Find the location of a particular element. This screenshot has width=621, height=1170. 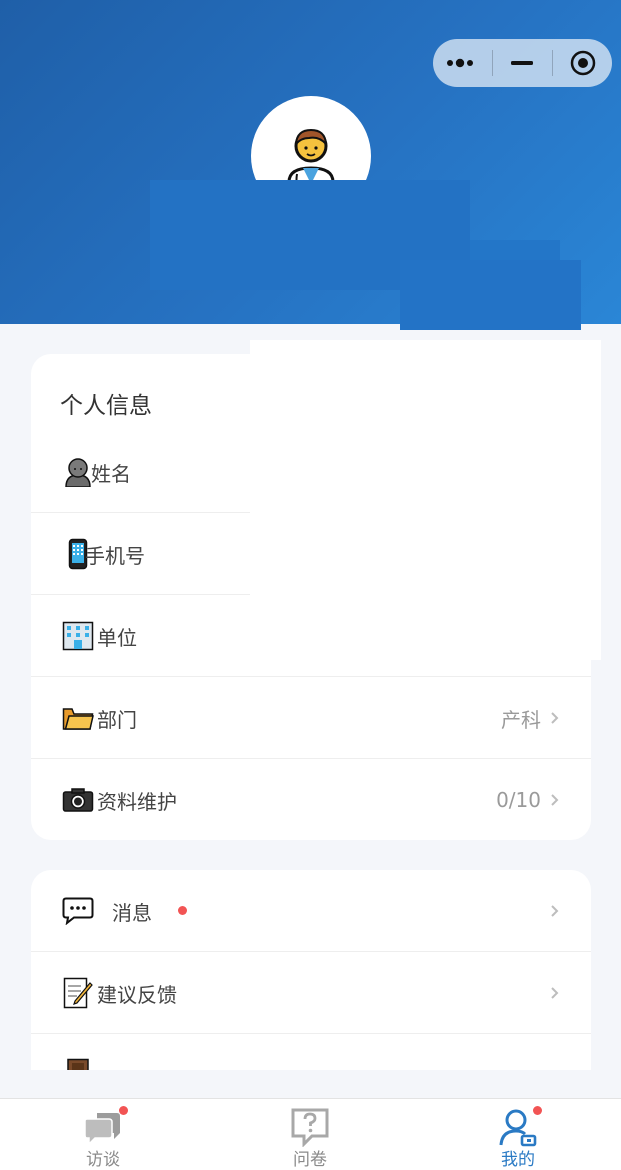

row-partial is located at coordinates (311, 1052).